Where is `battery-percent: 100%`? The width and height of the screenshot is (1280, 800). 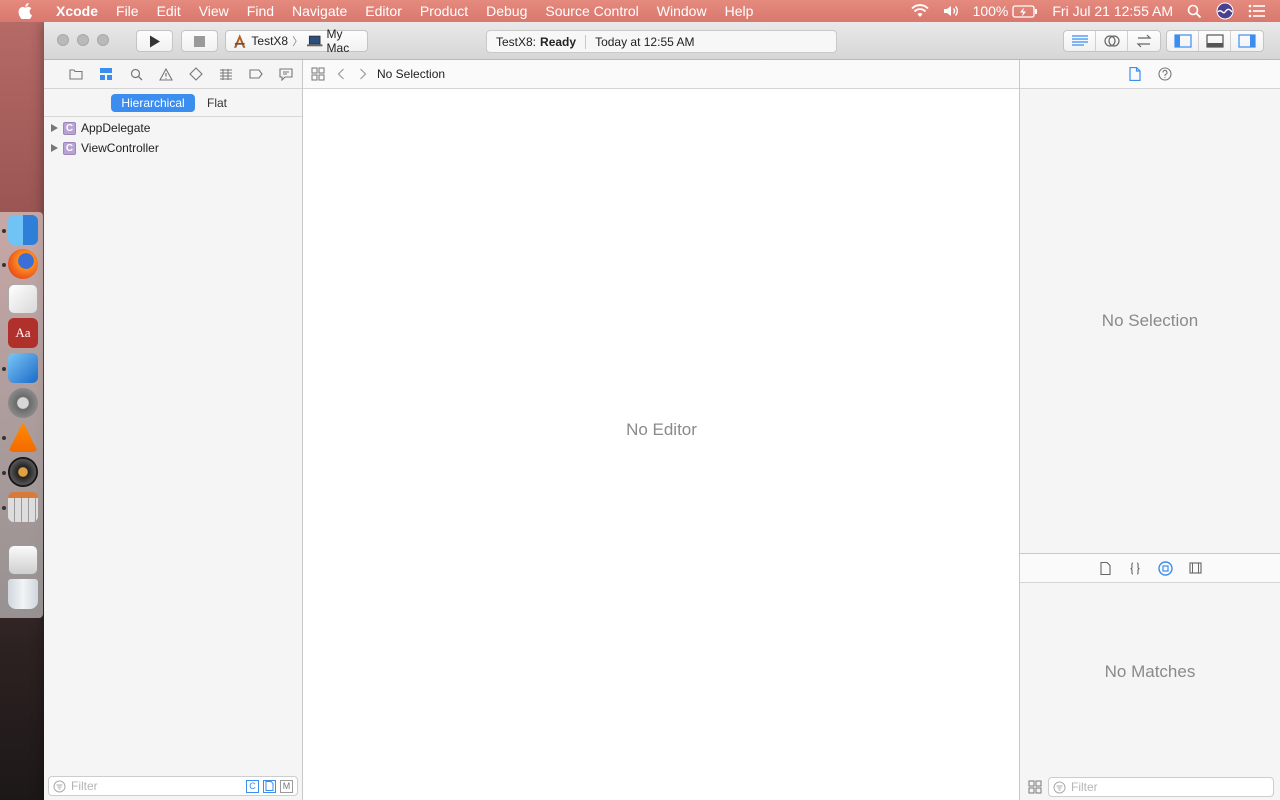 battery-percent: 100% is located at coordinates (991, 11).